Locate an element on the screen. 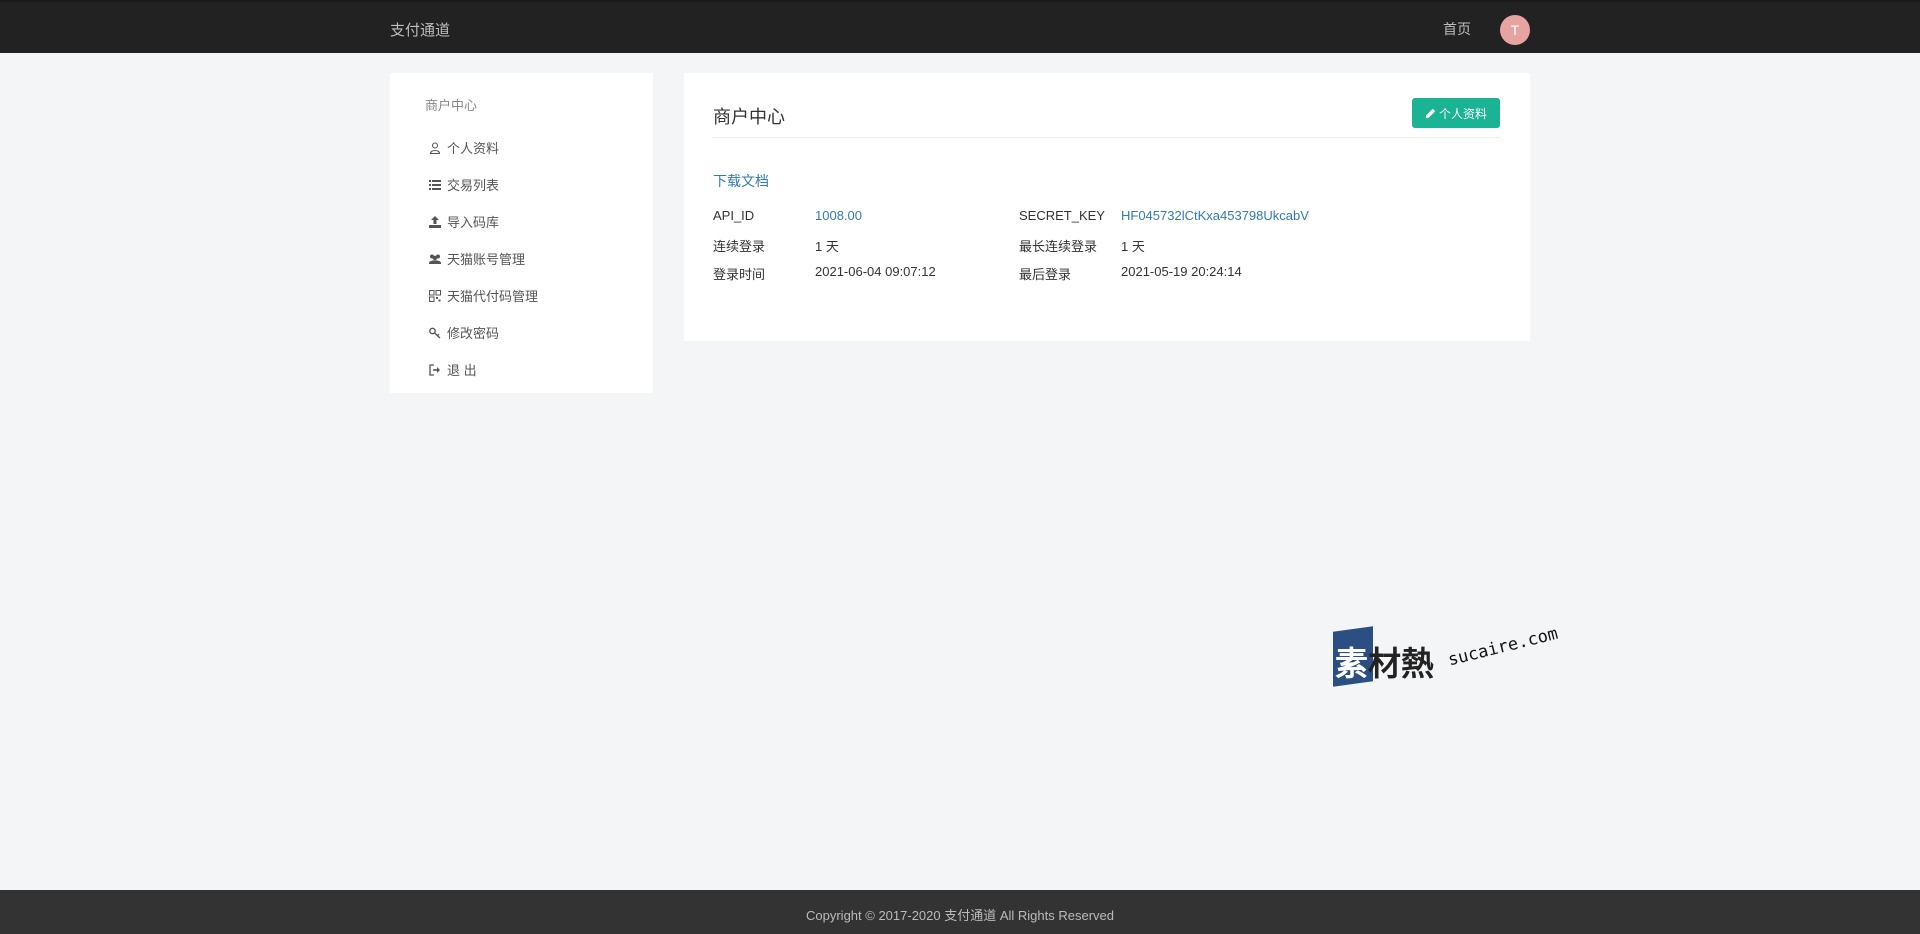  sidebar-item-tmall-paycodes: 天猫代付码管理 is located at coordinates (483, 295).